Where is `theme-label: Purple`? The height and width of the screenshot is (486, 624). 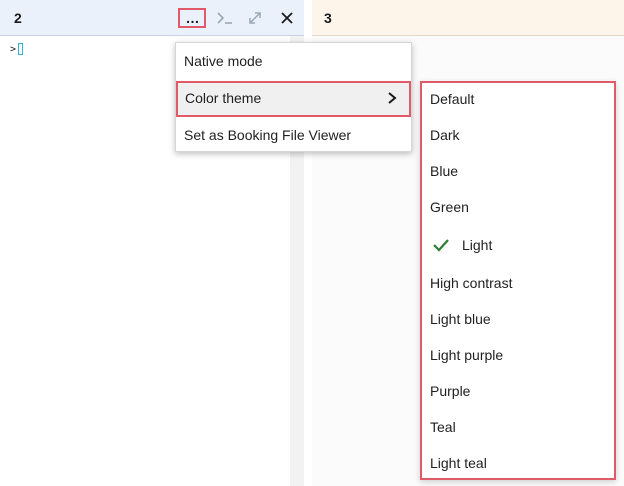
theme-label: Purple is located at coordinates (450, 391).